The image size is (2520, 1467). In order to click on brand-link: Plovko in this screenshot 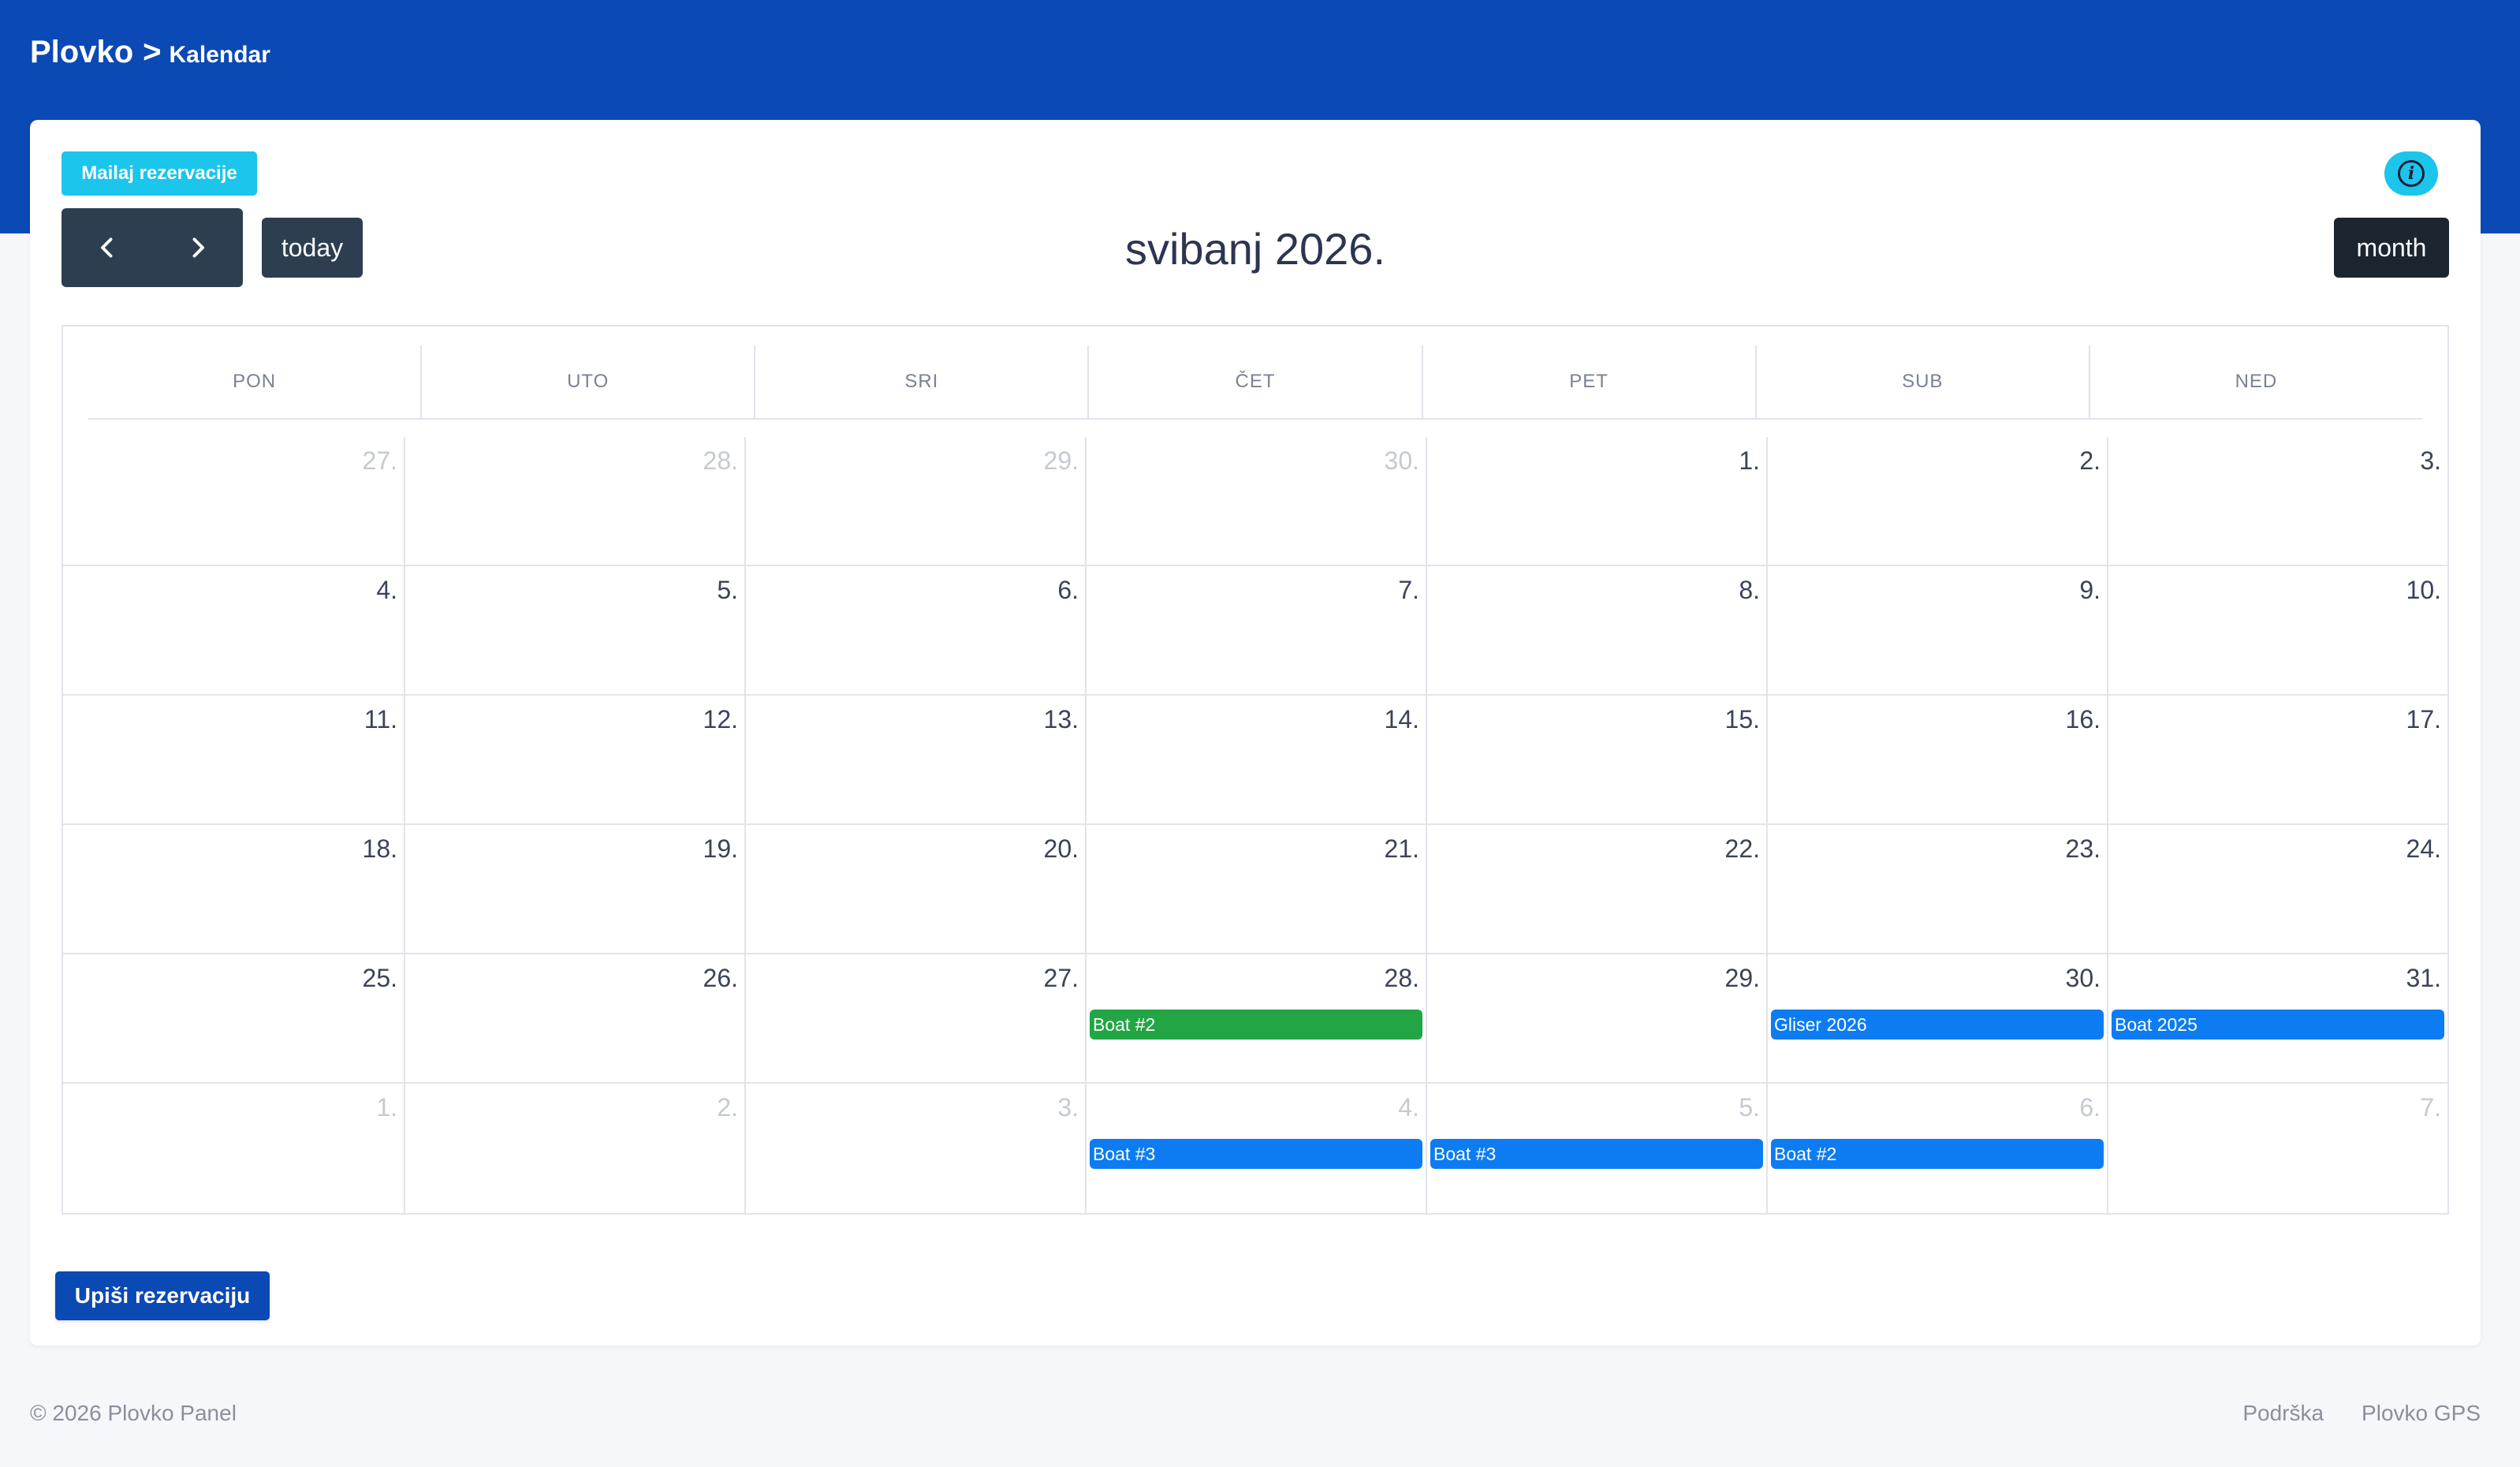, I will do `click(81, 52)`.